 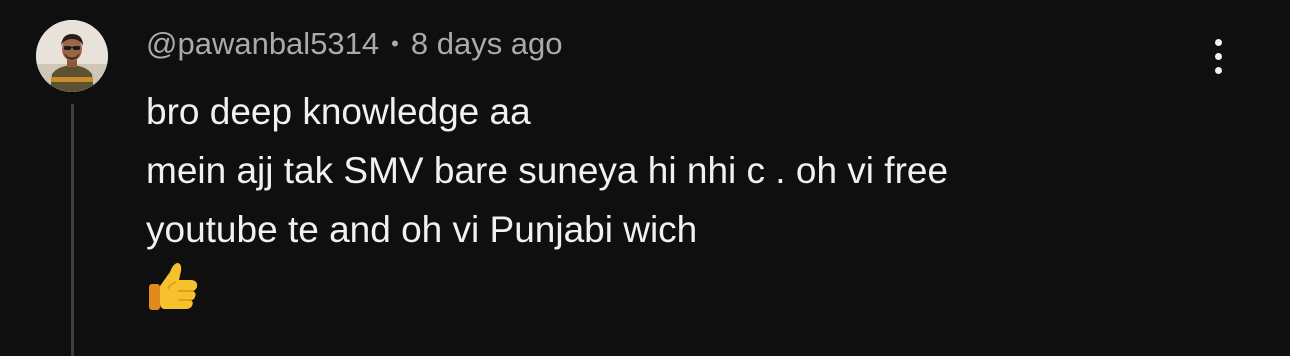 I want to click on comment-timestamp: 8 days ago, so click(x=487, y=44).